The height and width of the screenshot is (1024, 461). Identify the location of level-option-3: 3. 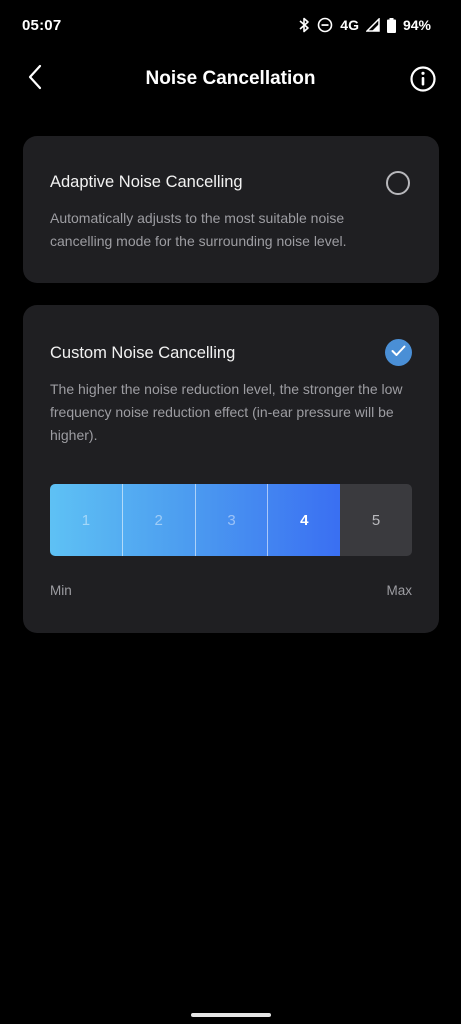
(231, 520).